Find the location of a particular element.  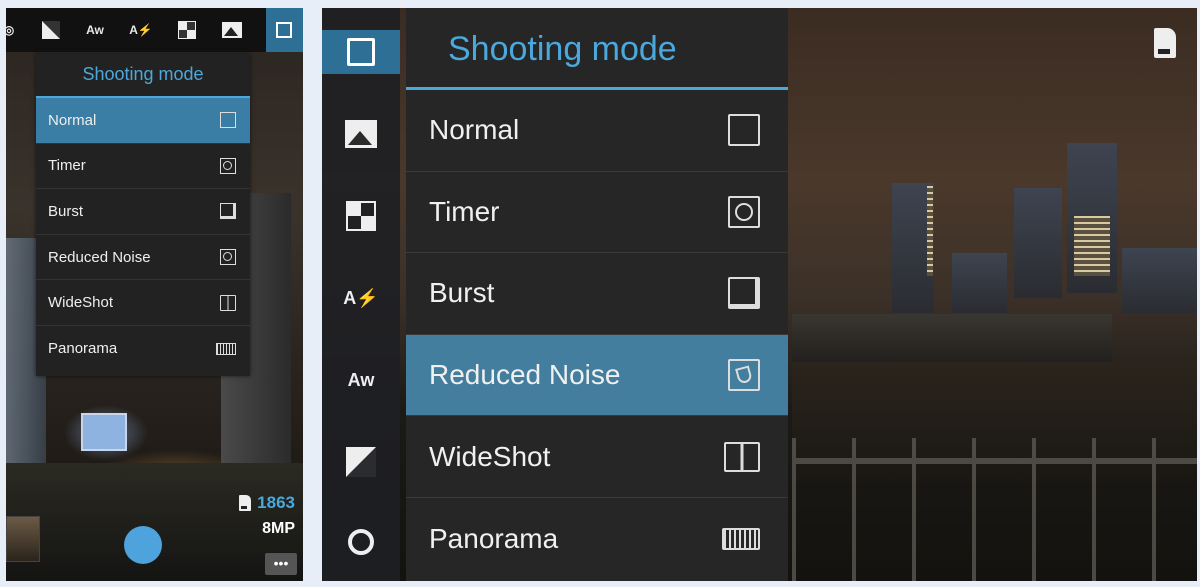

camera-settings-sidebar: A⚡ Aw is located at coordinates (361, 294).